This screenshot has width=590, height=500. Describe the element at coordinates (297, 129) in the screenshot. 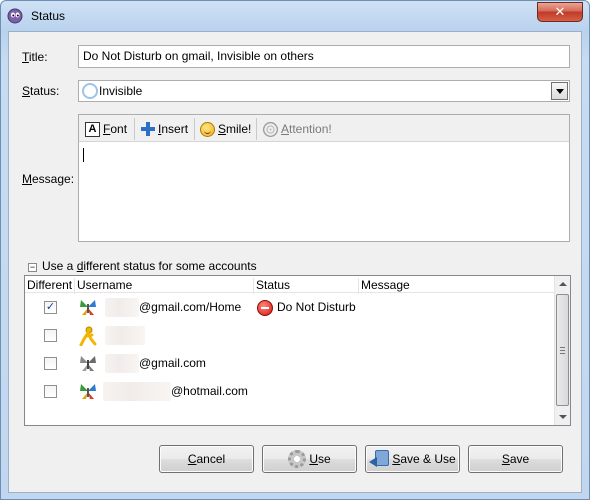

I see `attention-button: Attention!` at that location.